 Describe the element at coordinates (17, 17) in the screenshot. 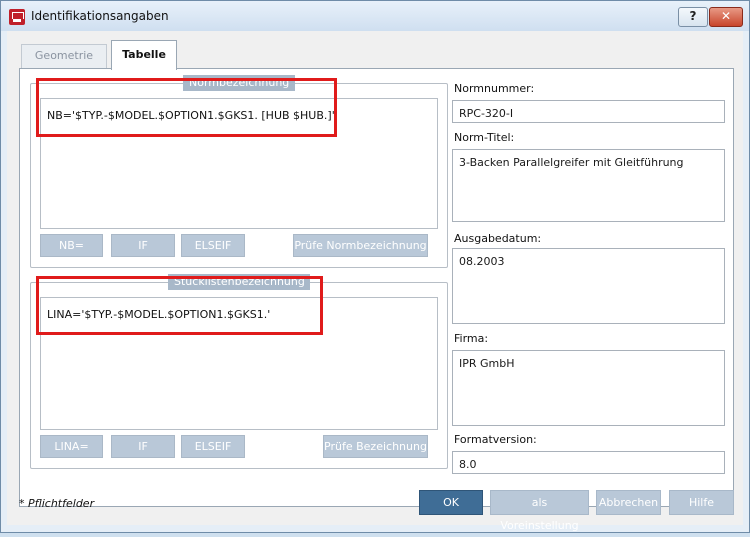

I see `app-icon` at that location.